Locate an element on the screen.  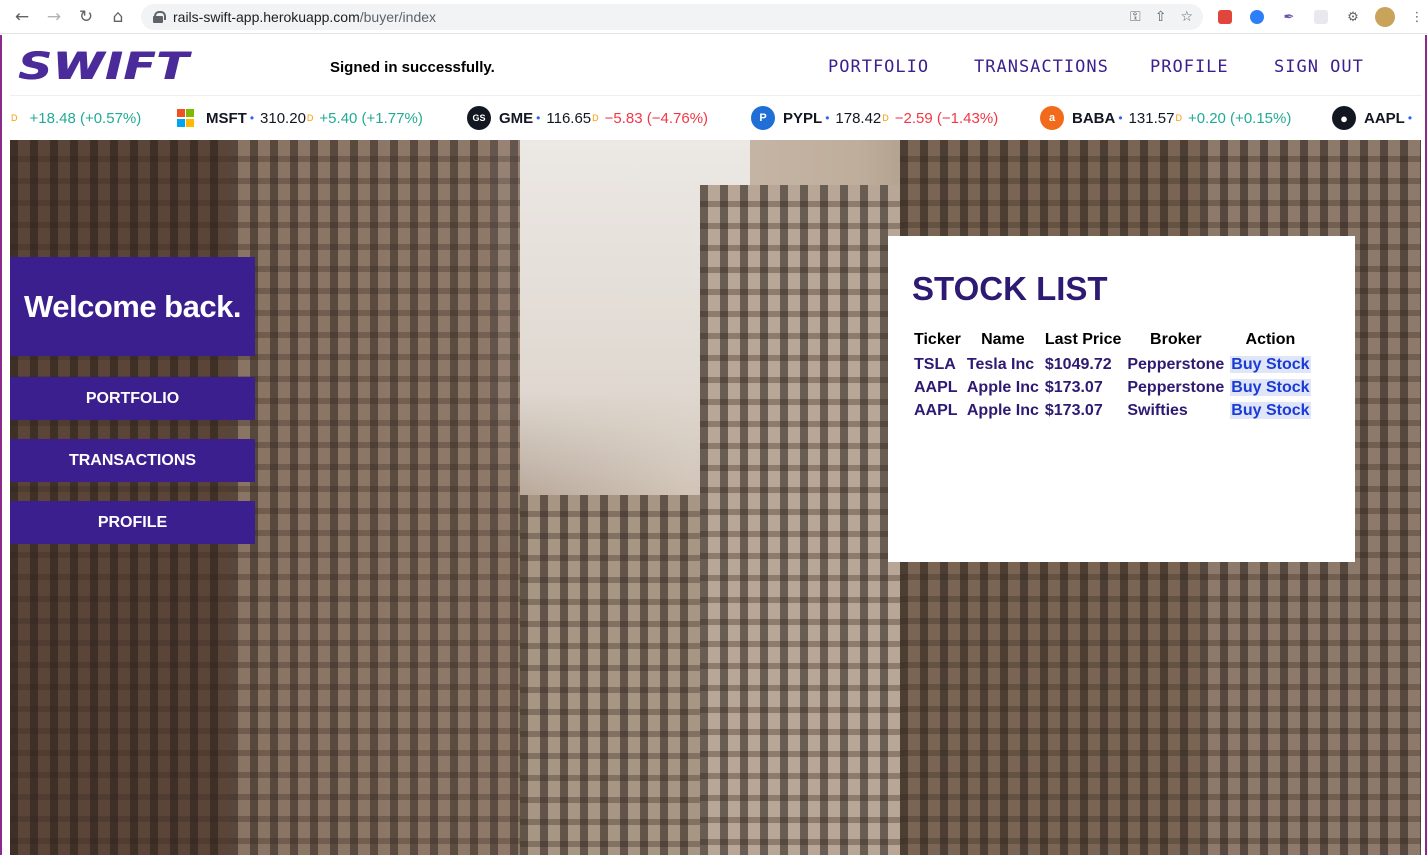
building-center-tower is located at coordinates (800, 520).